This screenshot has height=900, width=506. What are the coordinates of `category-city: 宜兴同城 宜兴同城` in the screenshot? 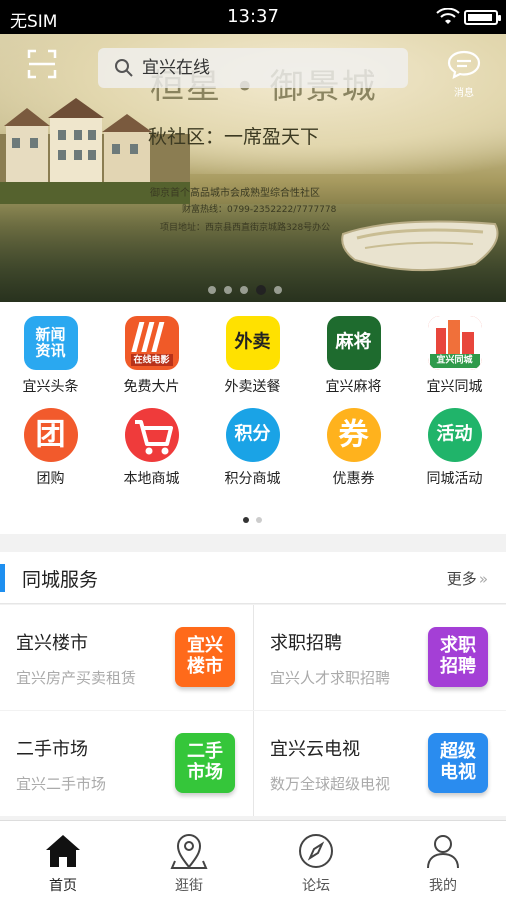 It's located at (454, 356).